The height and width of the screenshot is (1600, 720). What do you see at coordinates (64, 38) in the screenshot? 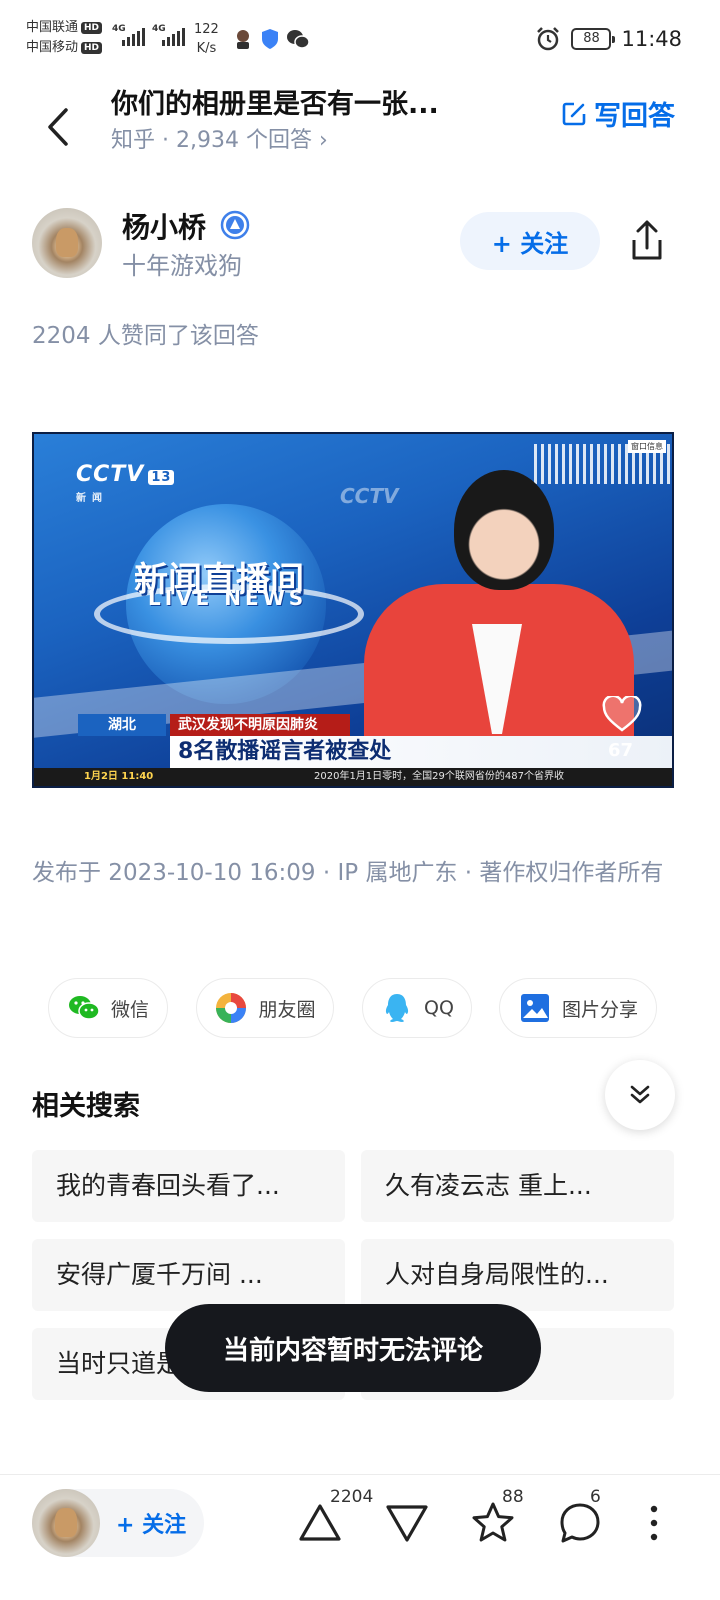
I see `carrier-info: 中国联通 HD 中国移动 HD` at bounding box center [64, 38].